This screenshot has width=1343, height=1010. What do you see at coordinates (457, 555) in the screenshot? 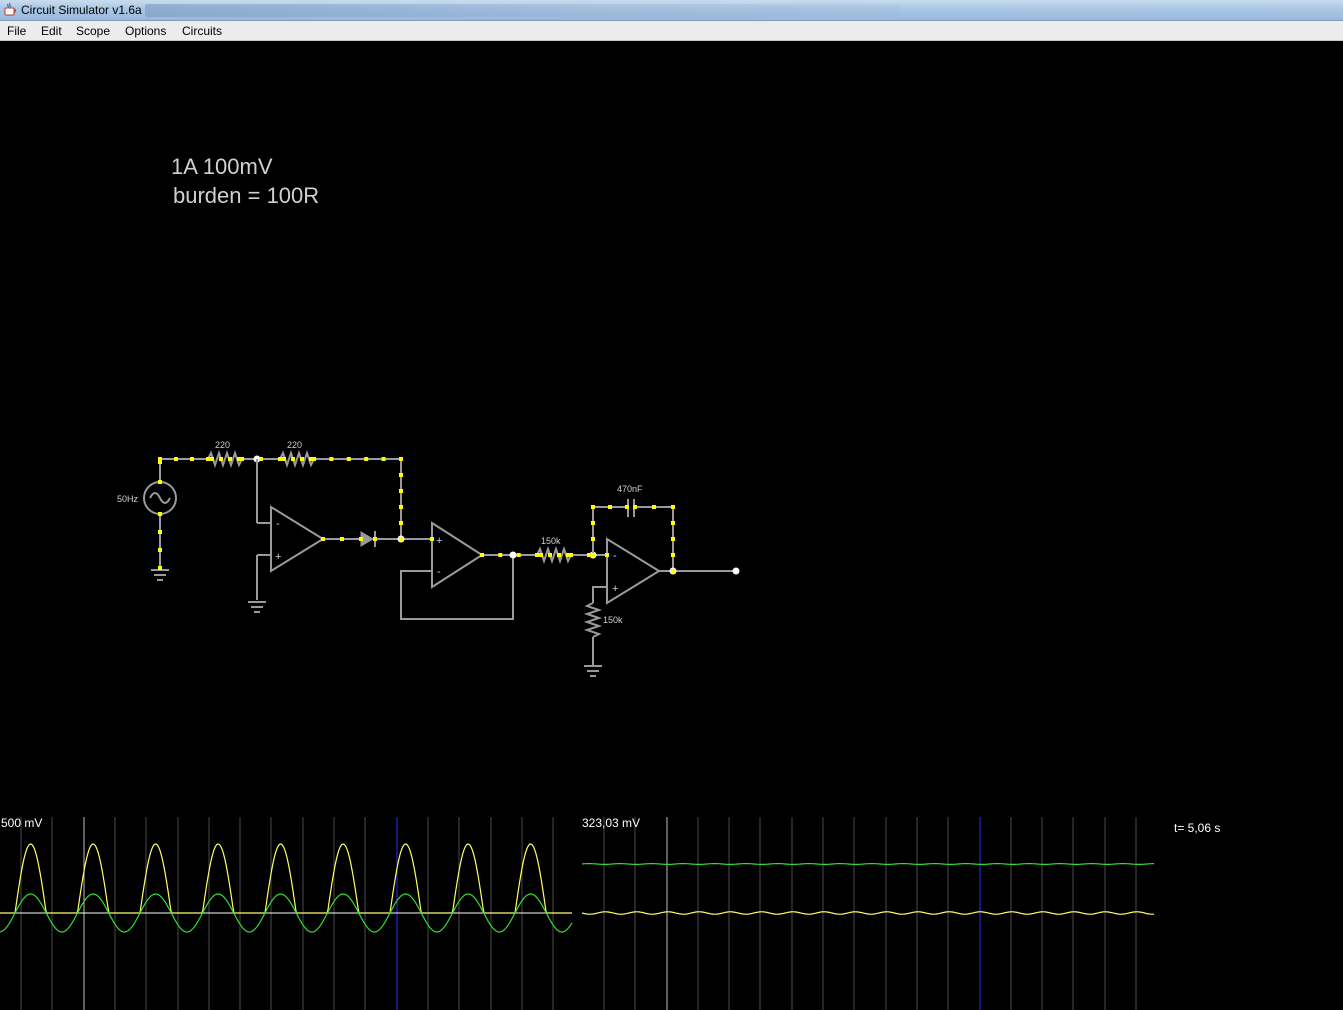
I see `opamp-2: + -` at bounding box center [457, 555].